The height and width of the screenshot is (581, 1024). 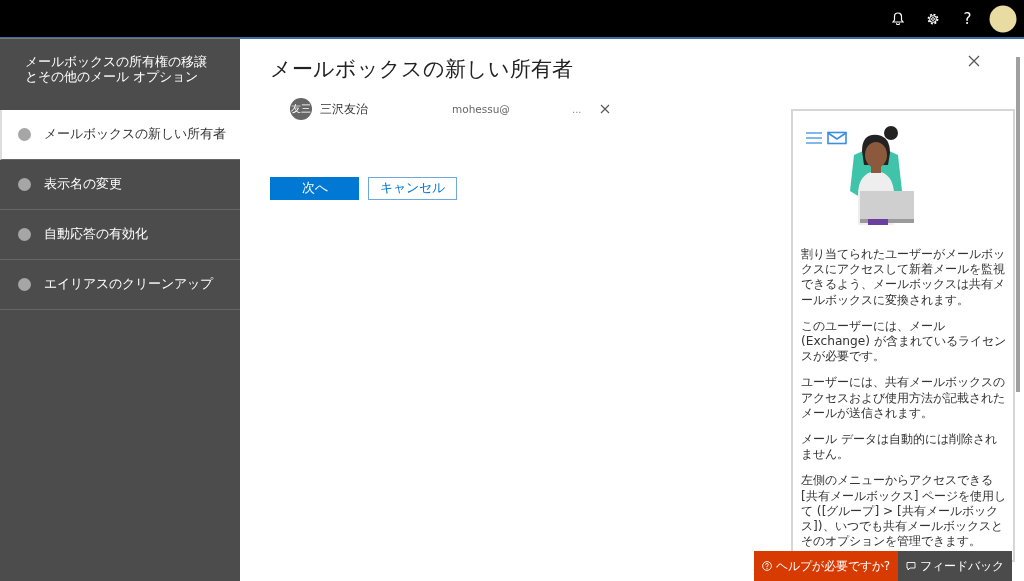 I want to click on cancel-button: キャンセル, so click(x=412, y=188).